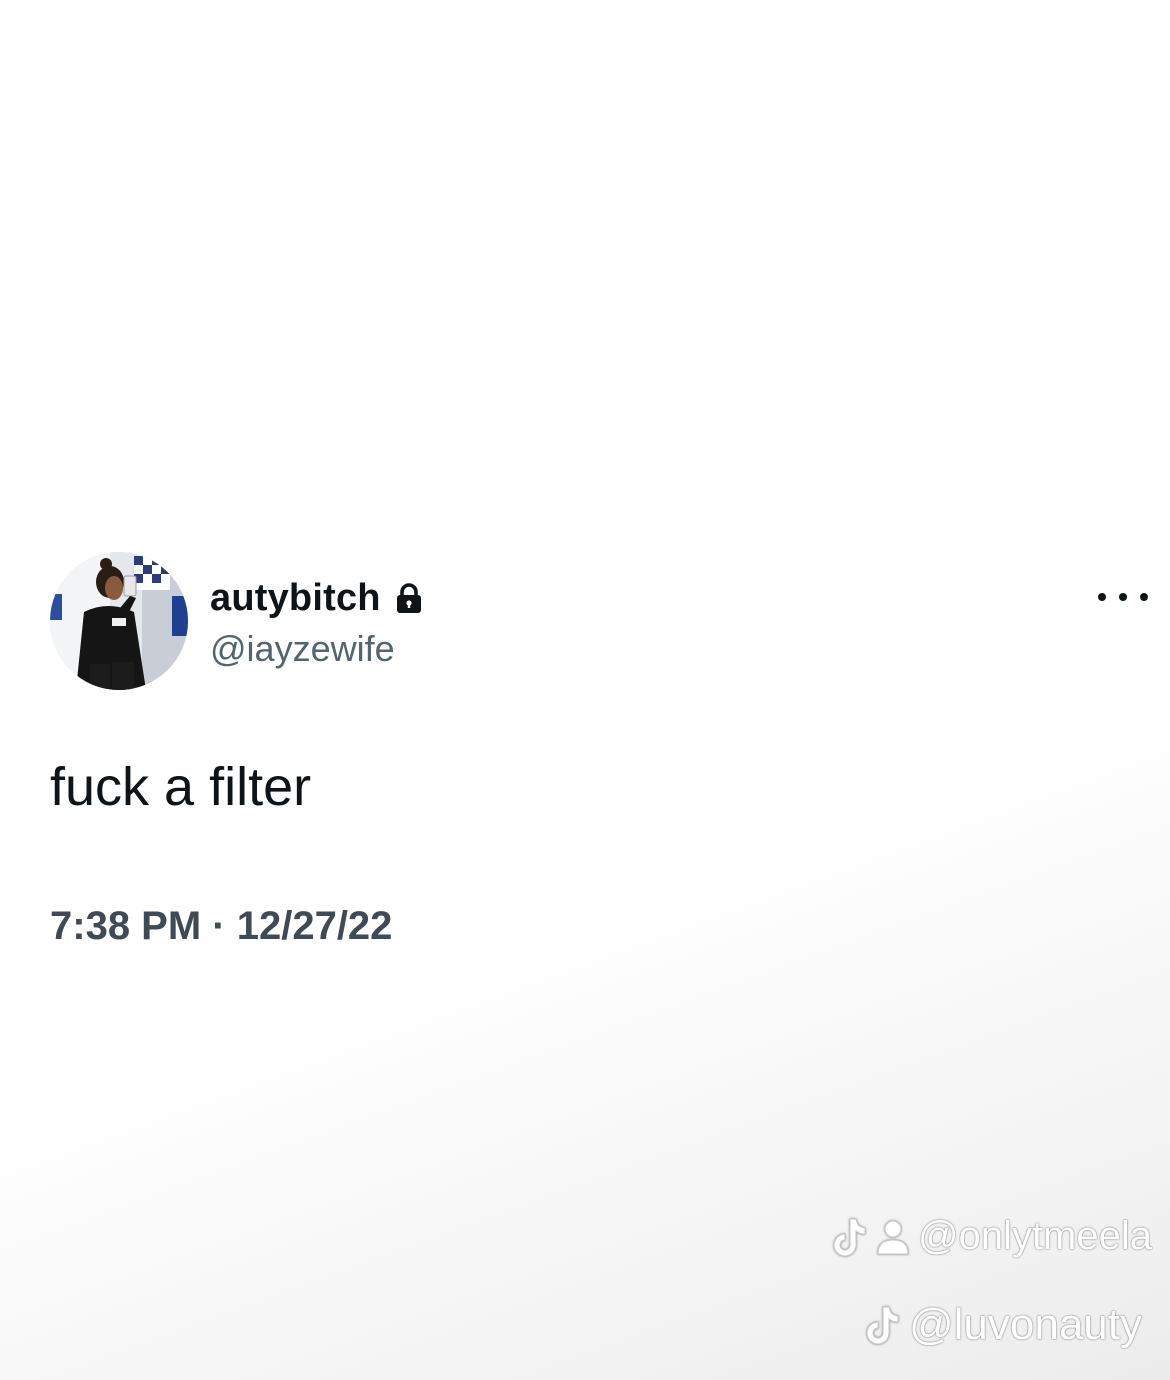 This screenshot has width=1170, height=1380. I want to click on tweet-timestamp: 7:38 PM · 12/27/22, so click(221, 926).